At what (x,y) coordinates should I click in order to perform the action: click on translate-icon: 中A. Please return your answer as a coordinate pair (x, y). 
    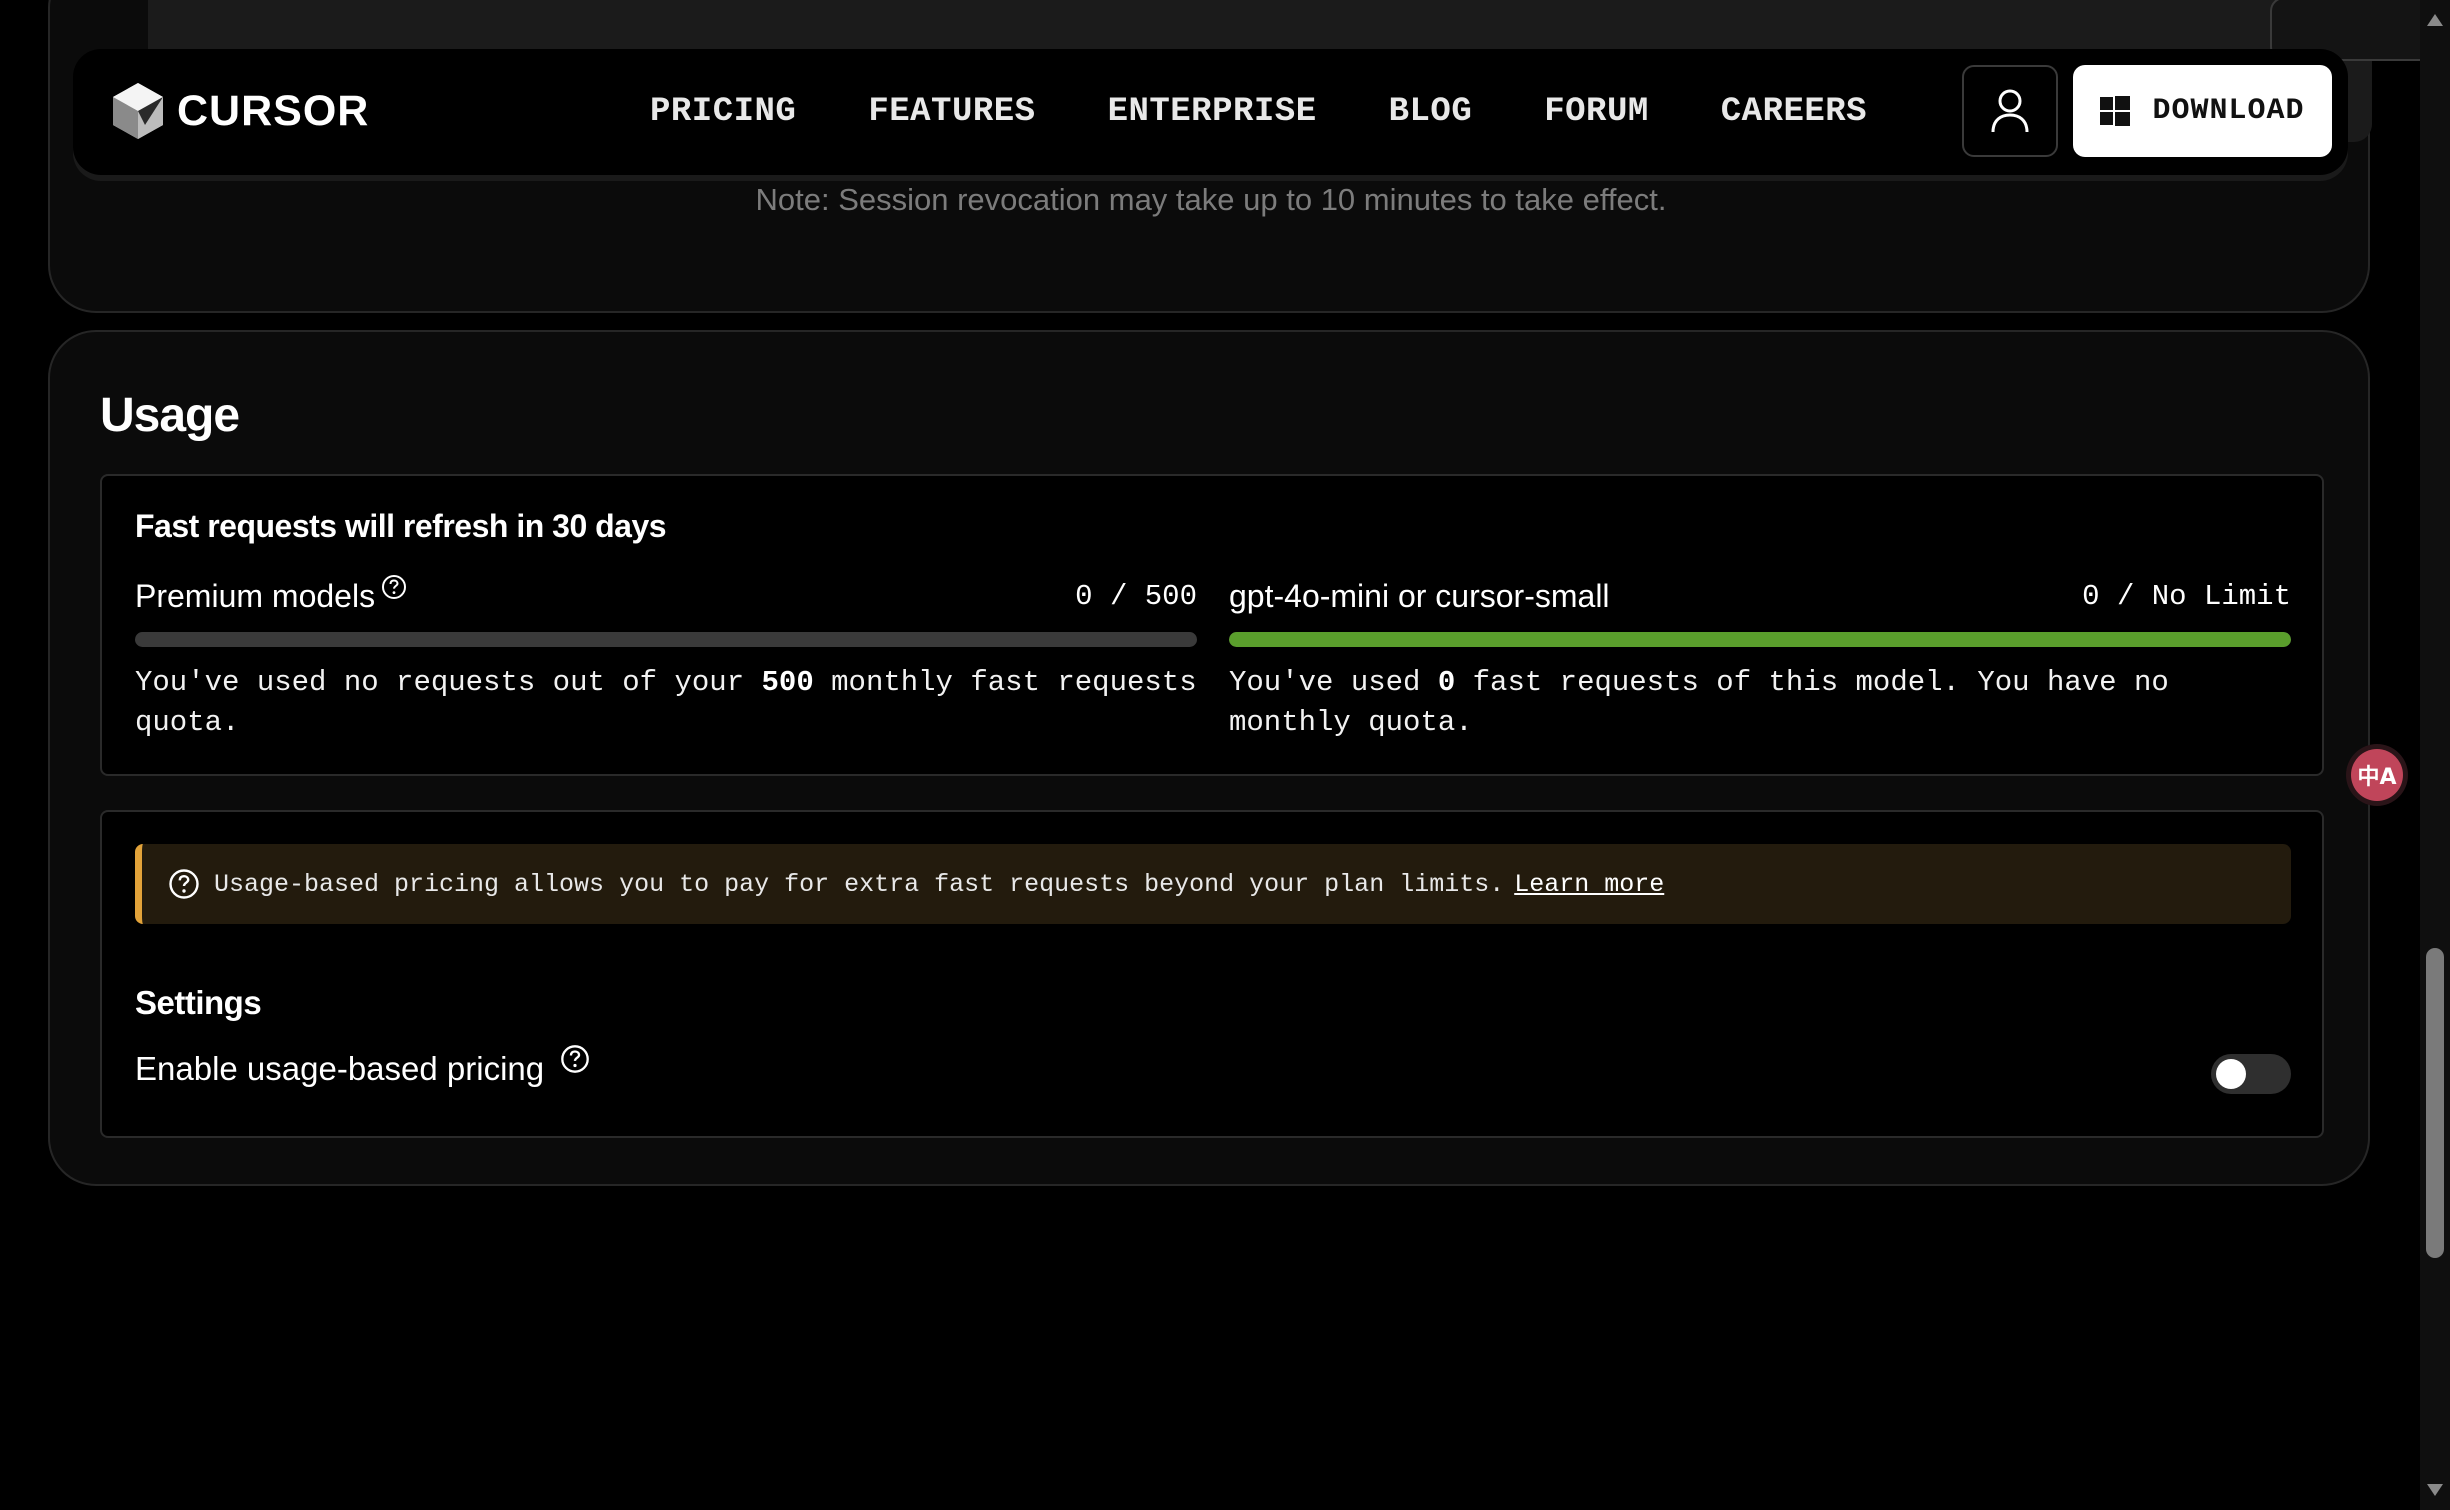
    Looking at the image, I should click on (2377, 775).